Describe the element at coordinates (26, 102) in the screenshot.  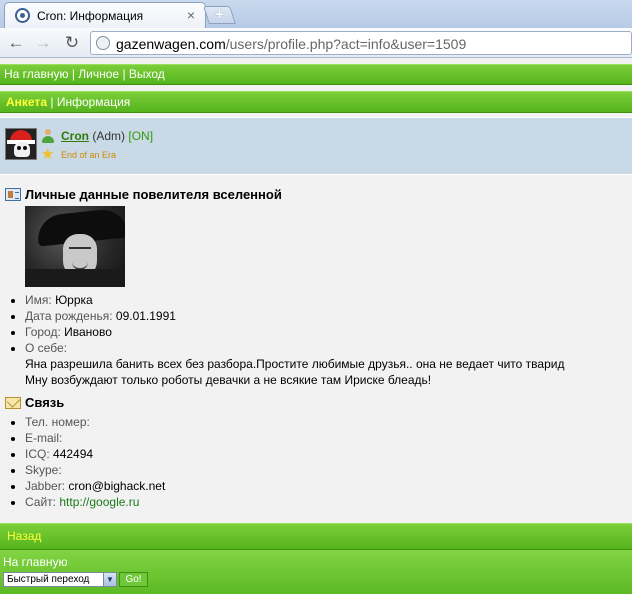
I see `tab-profile-active: Анкета` at that location.